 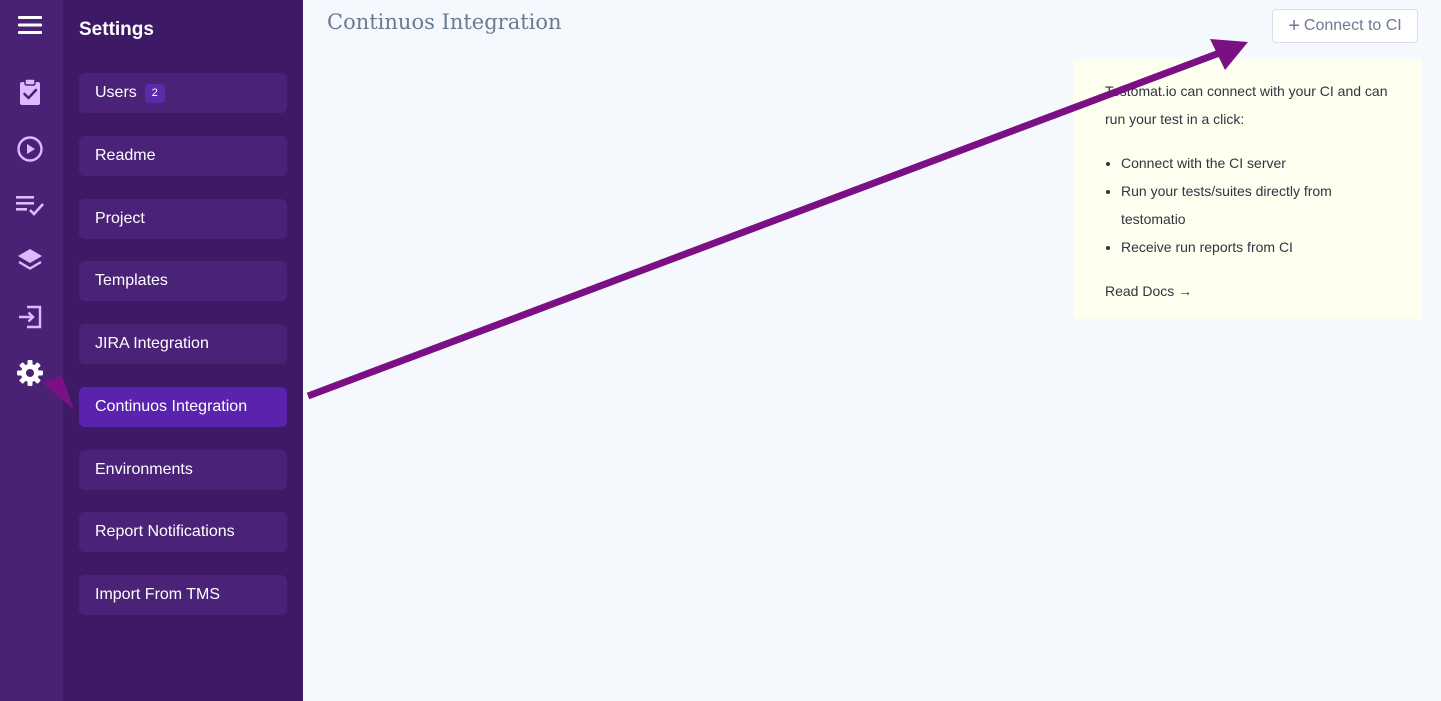 What do you see at coordinates (116, 92) in the screenshot?
I see `sidebar-item-label: Users` at bounding box center [116, 92].